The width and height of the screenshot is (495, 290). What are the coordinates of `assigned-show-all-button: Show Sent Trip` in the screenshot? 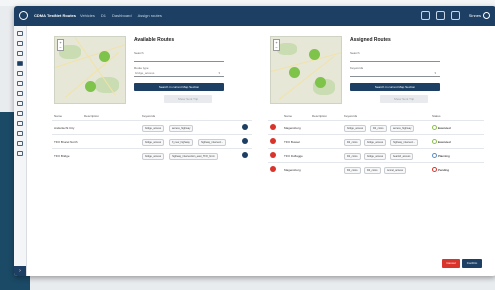 It's located at (404, 99).